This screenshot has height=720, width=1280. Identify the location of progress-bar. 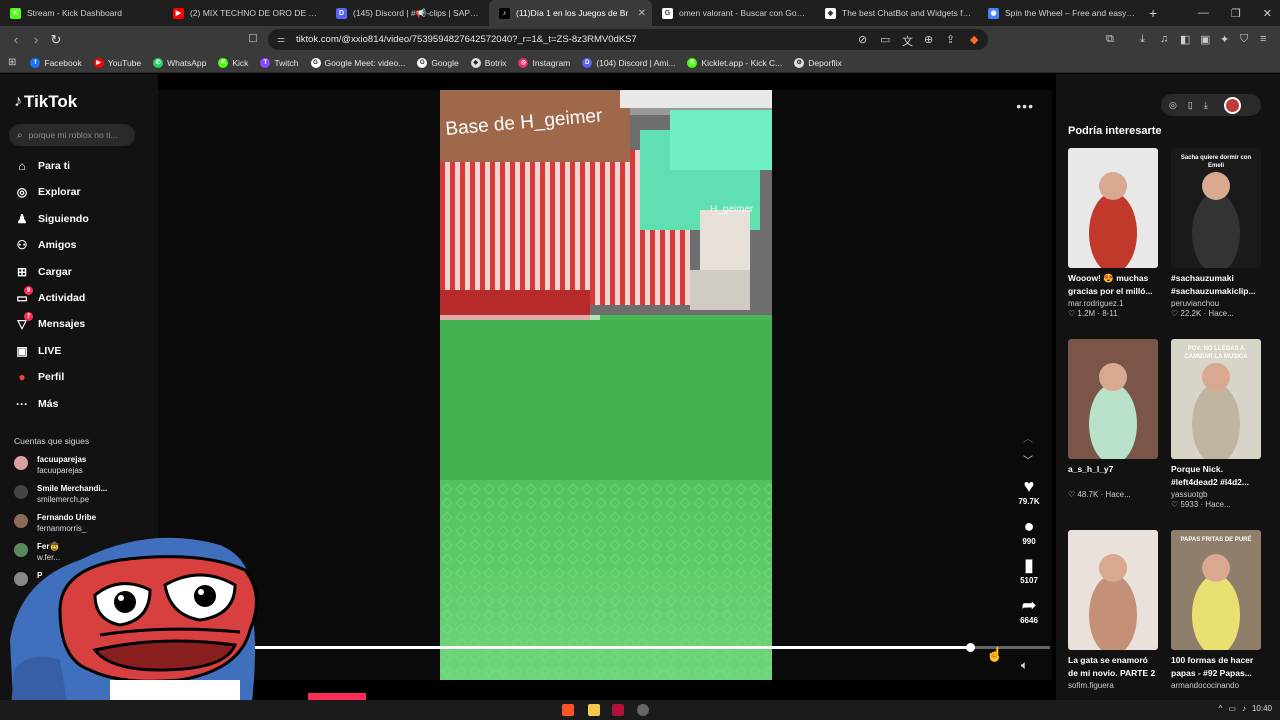
(650, 647).